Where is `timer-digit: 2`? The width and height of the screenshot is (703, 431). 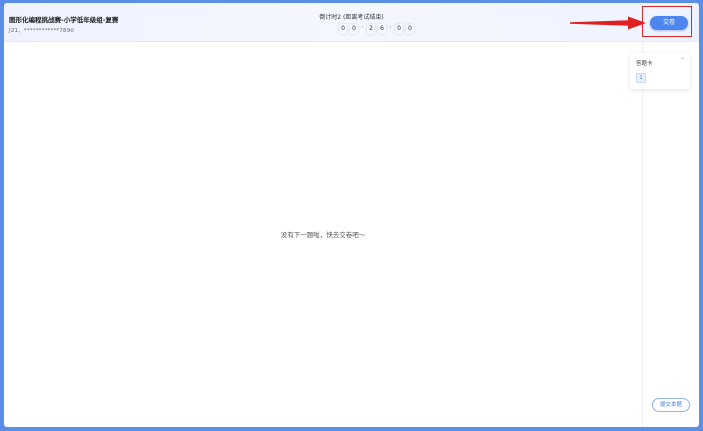
timer-digit: 2 is located at coordinates (371, 29).